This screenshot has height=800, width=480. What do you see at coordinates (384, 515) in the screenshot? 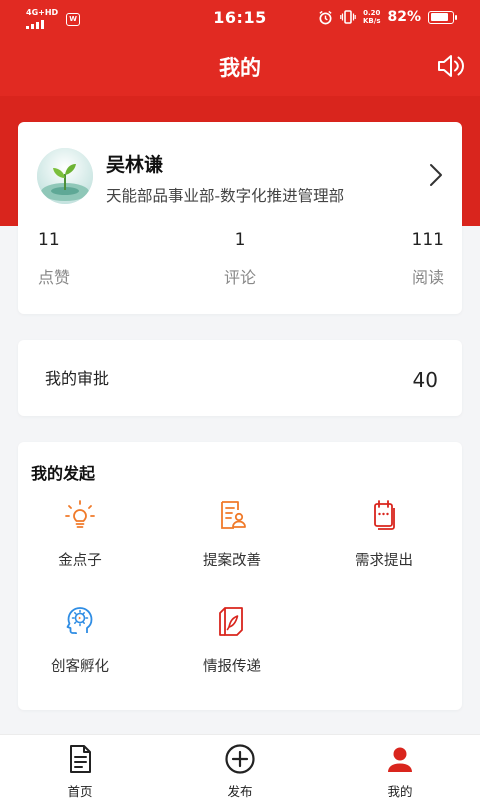
I see `notepad-icon` at bounding box center [384, 515].